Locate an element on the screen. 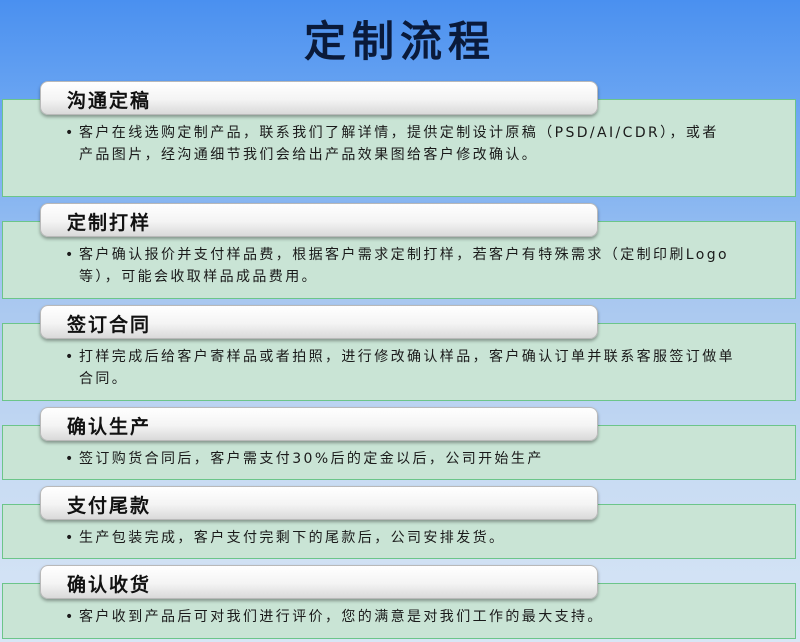  step-header-label: 确认收货 is located at coordinates (109, 585).